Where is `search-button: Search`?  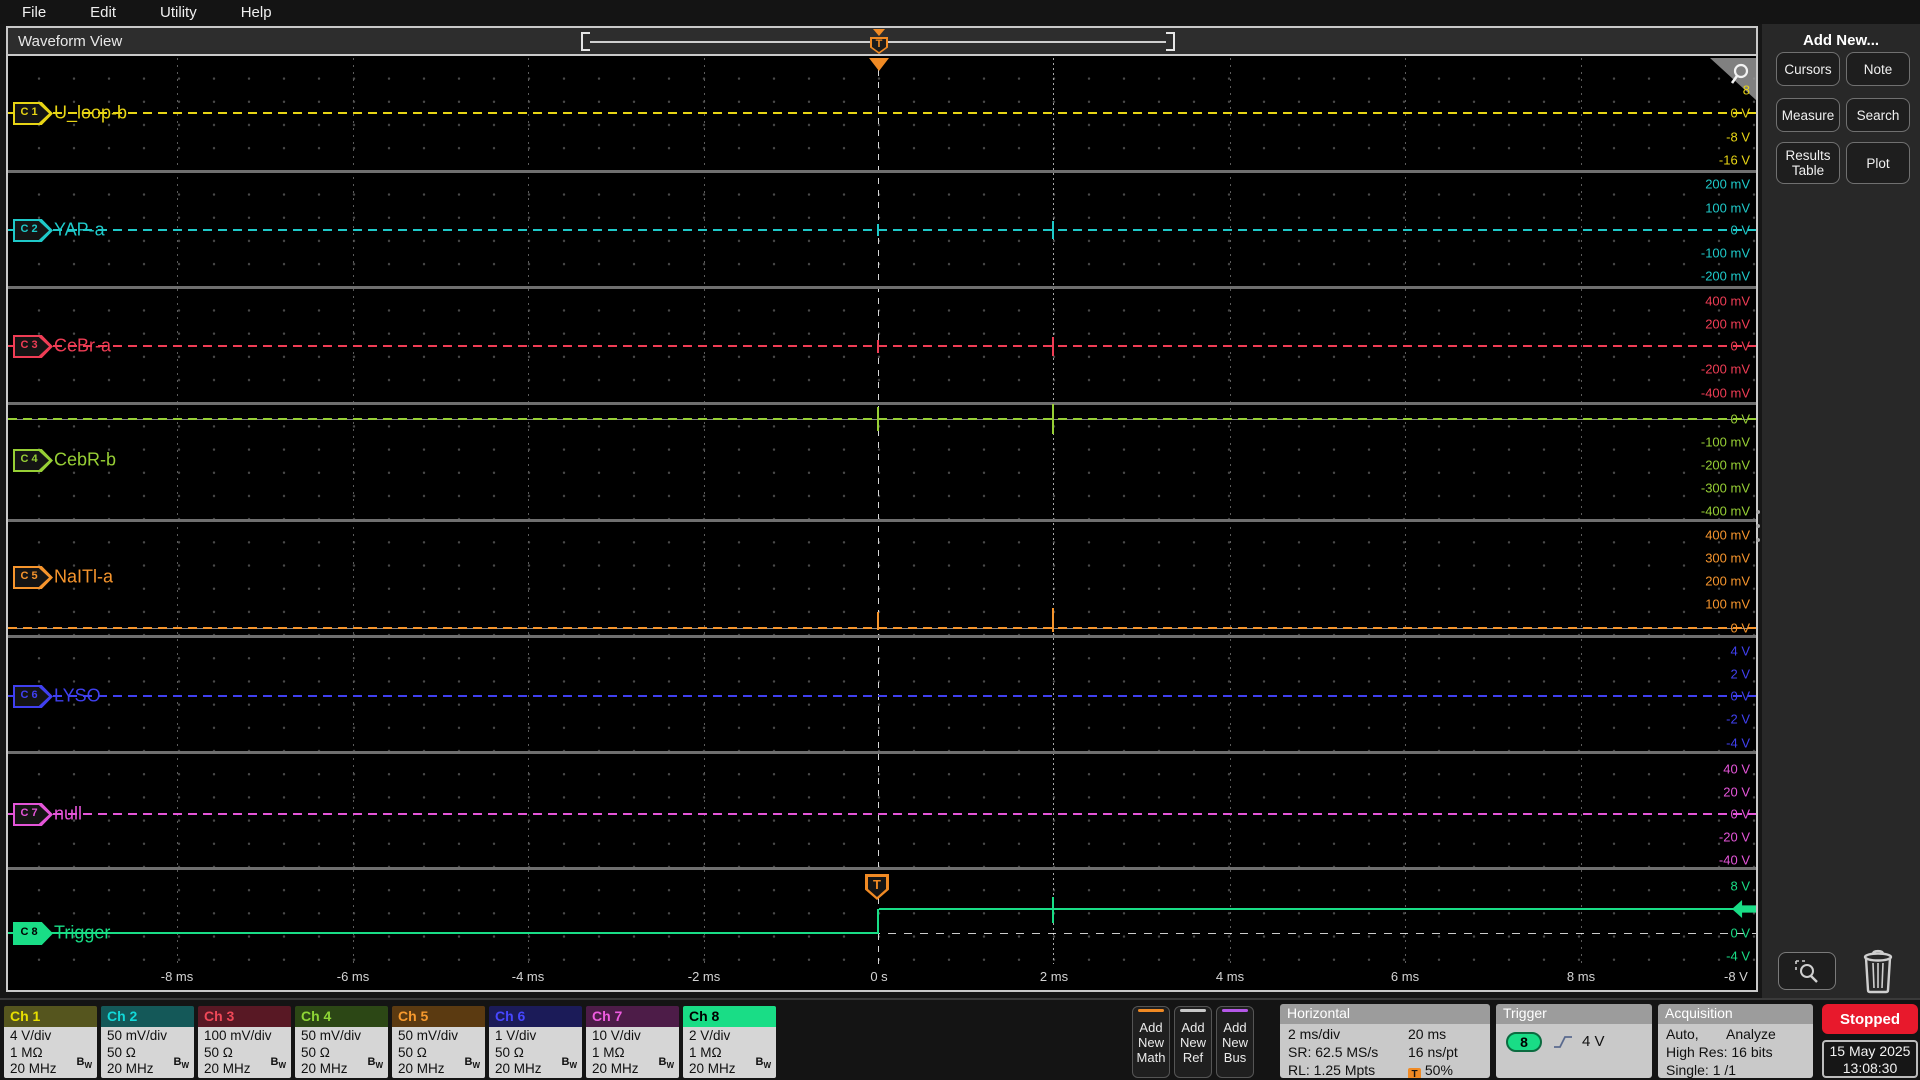
search-button: Search is located at coordinates (1878, 115).